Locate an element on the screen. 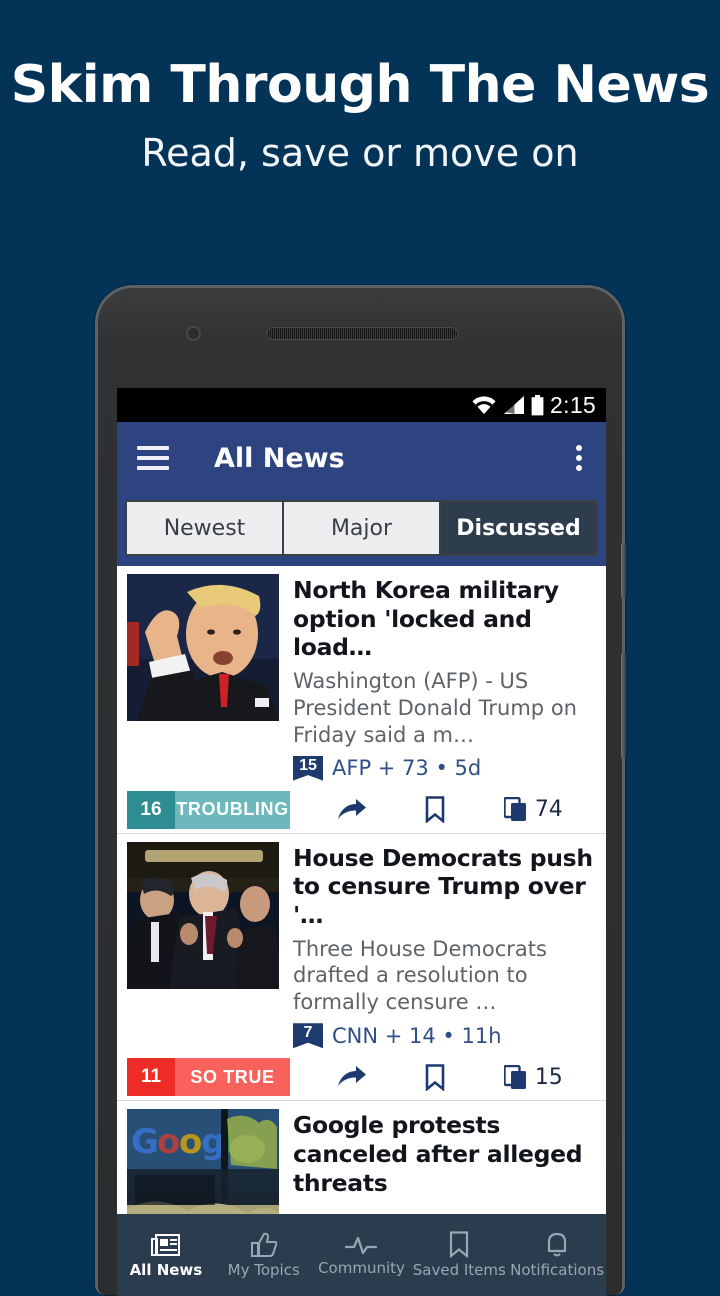 Image resolution: width=720 pixels, height=1296 pixels. earpiece-speaker is located at coordinates (362, 333).